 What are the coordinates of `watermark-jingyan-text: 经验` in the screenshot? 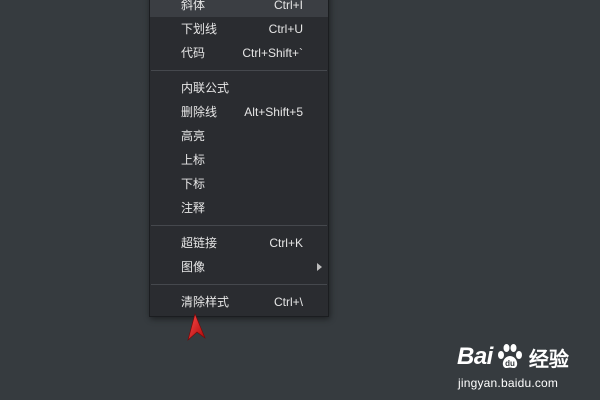 It's located at (548, 358).